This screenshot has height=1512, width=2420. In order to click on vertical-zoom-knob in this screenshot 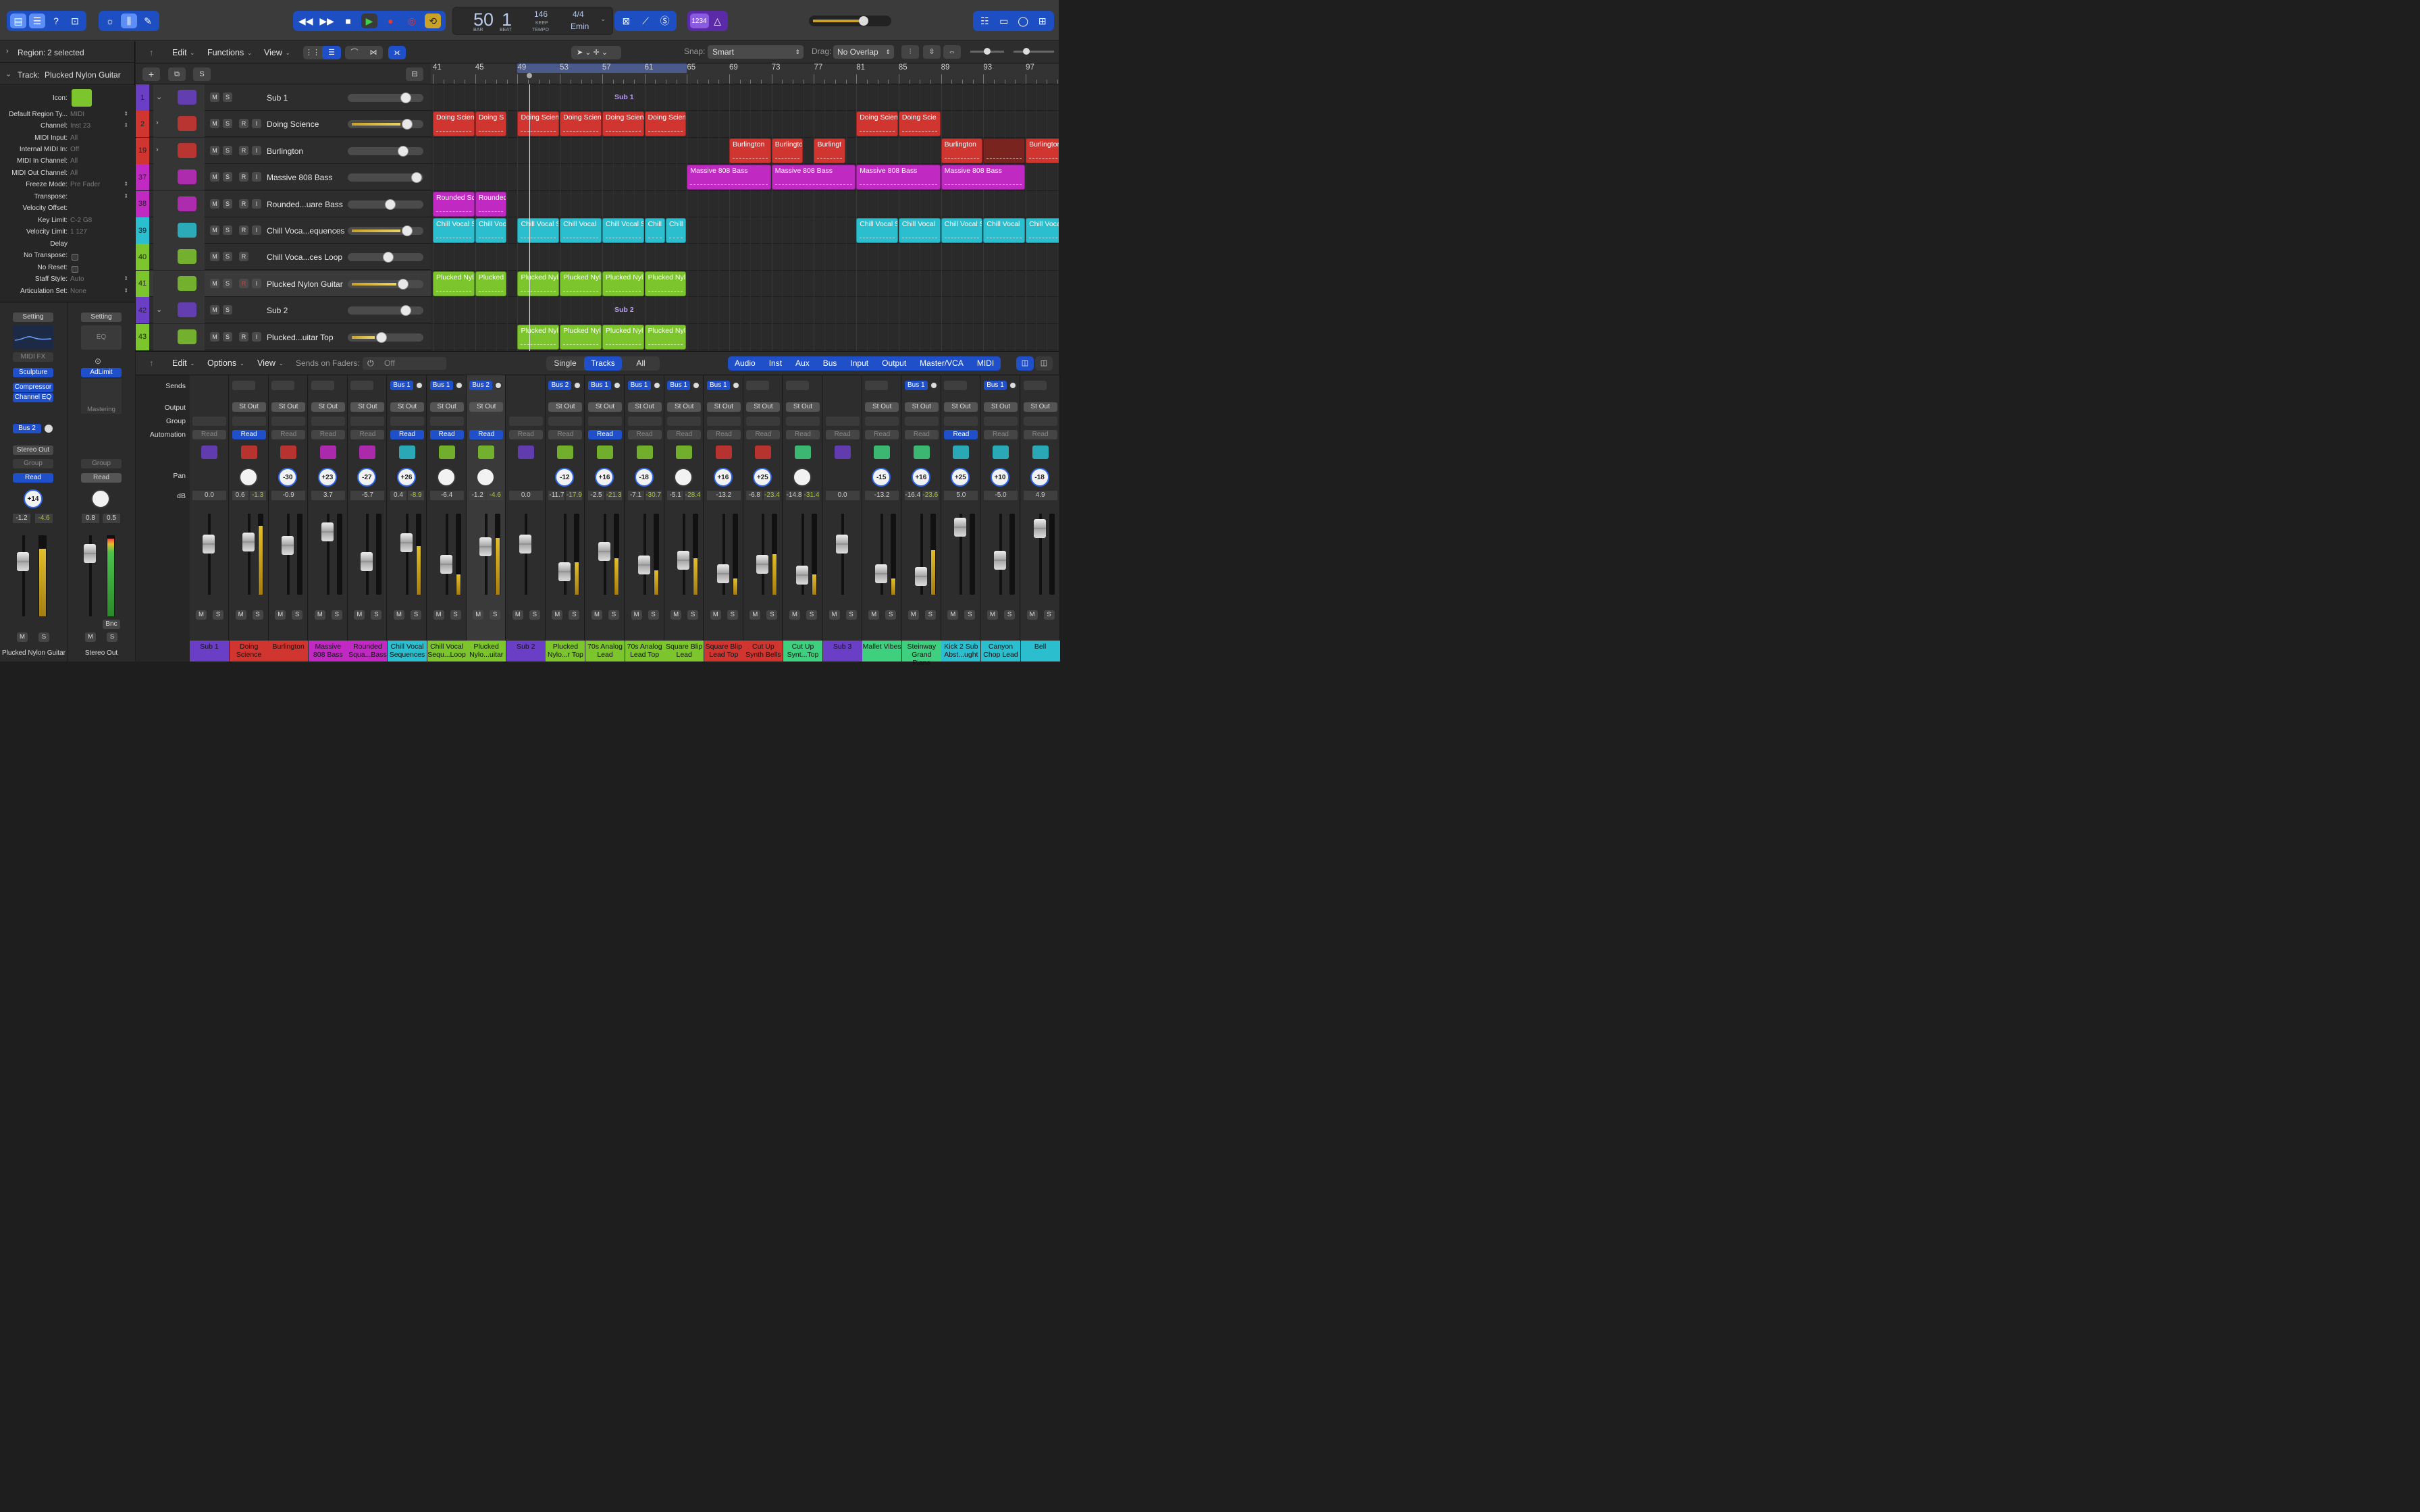, I will do `click(987, 51)`.